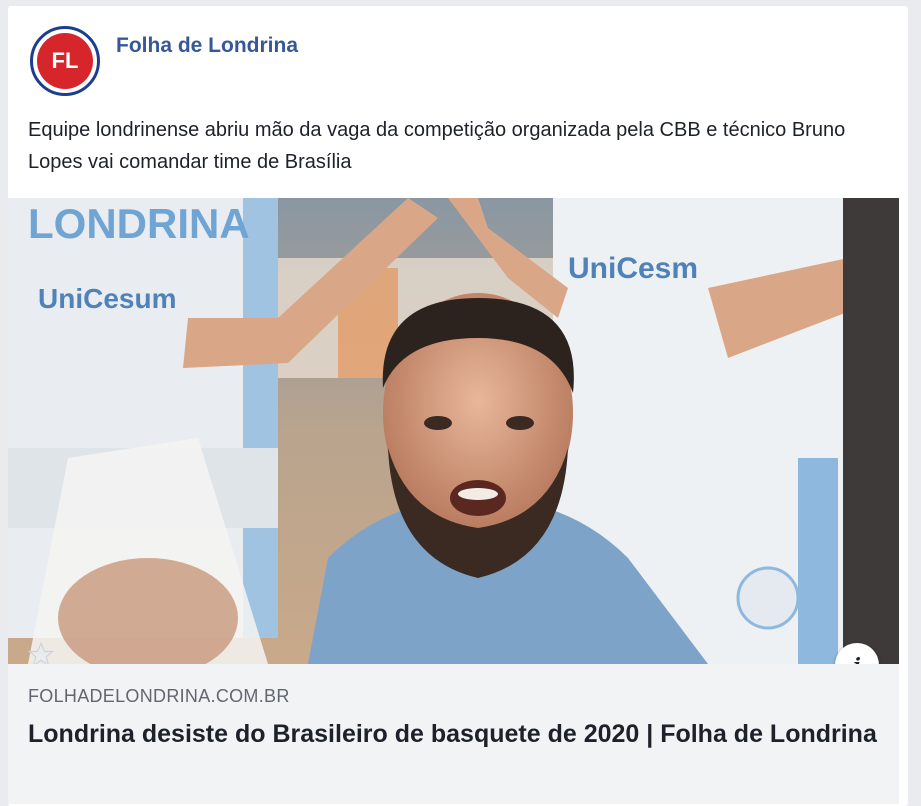 Image resolution: width=921 pixels, height=806 pixels. Describe the element at coordinates (139, 223) in the screenshot. I see `jersey-text-top: LONDRINA` at that location.